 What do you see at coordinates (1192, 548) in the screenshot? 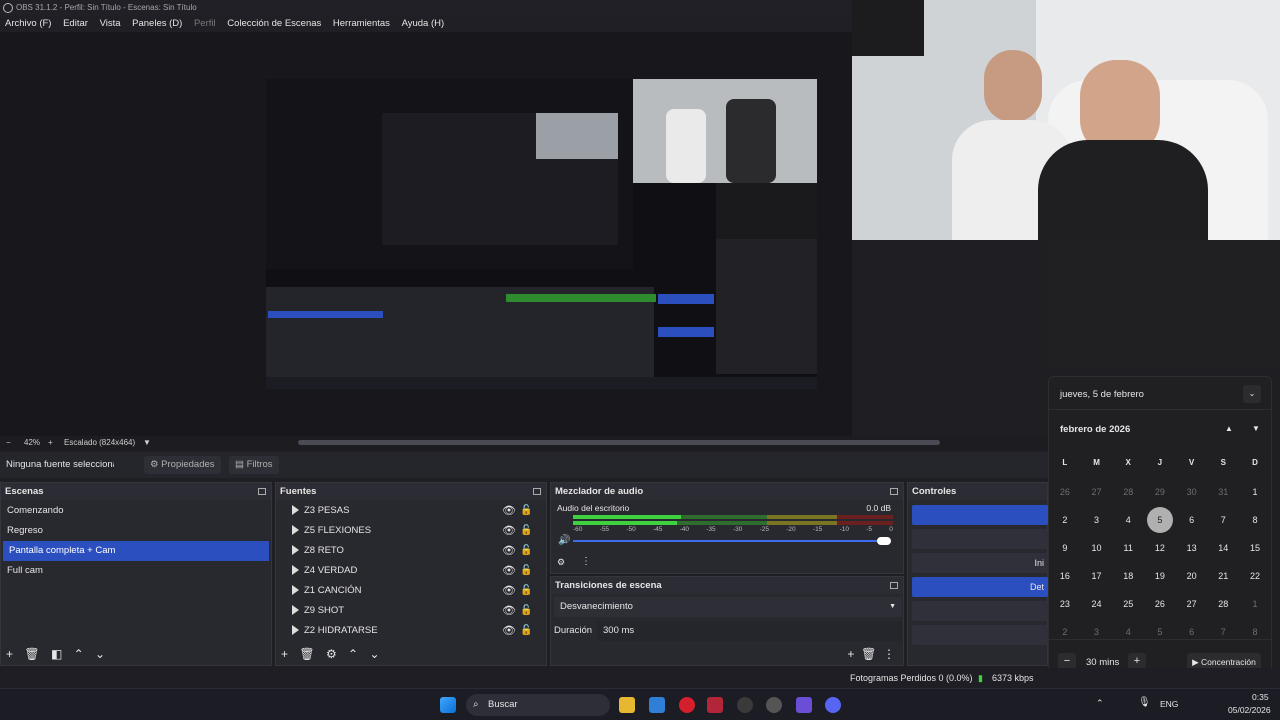
I see `calendar-day: 13` at bounding box center [1192, 548].